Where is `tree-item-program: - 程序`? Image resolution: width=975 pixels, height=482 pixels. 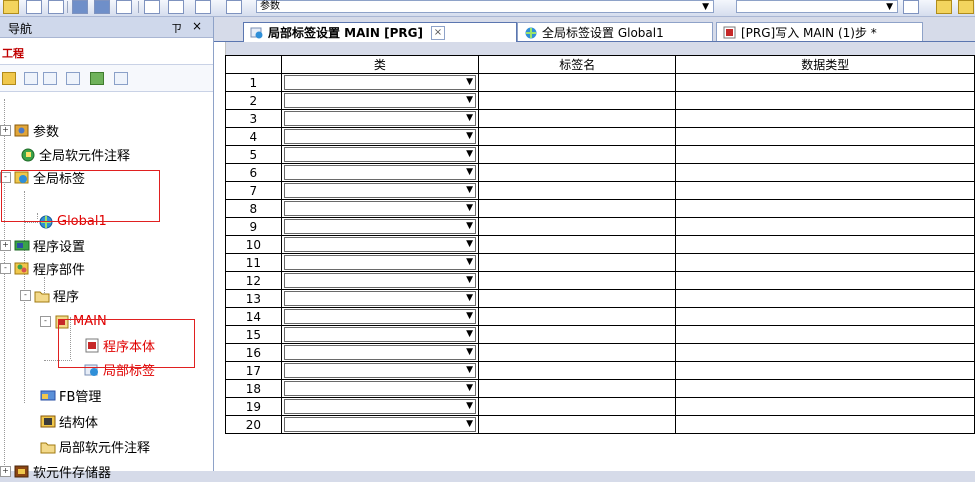
tree-item-program: - 程序 is located at coordinates (49, 295).